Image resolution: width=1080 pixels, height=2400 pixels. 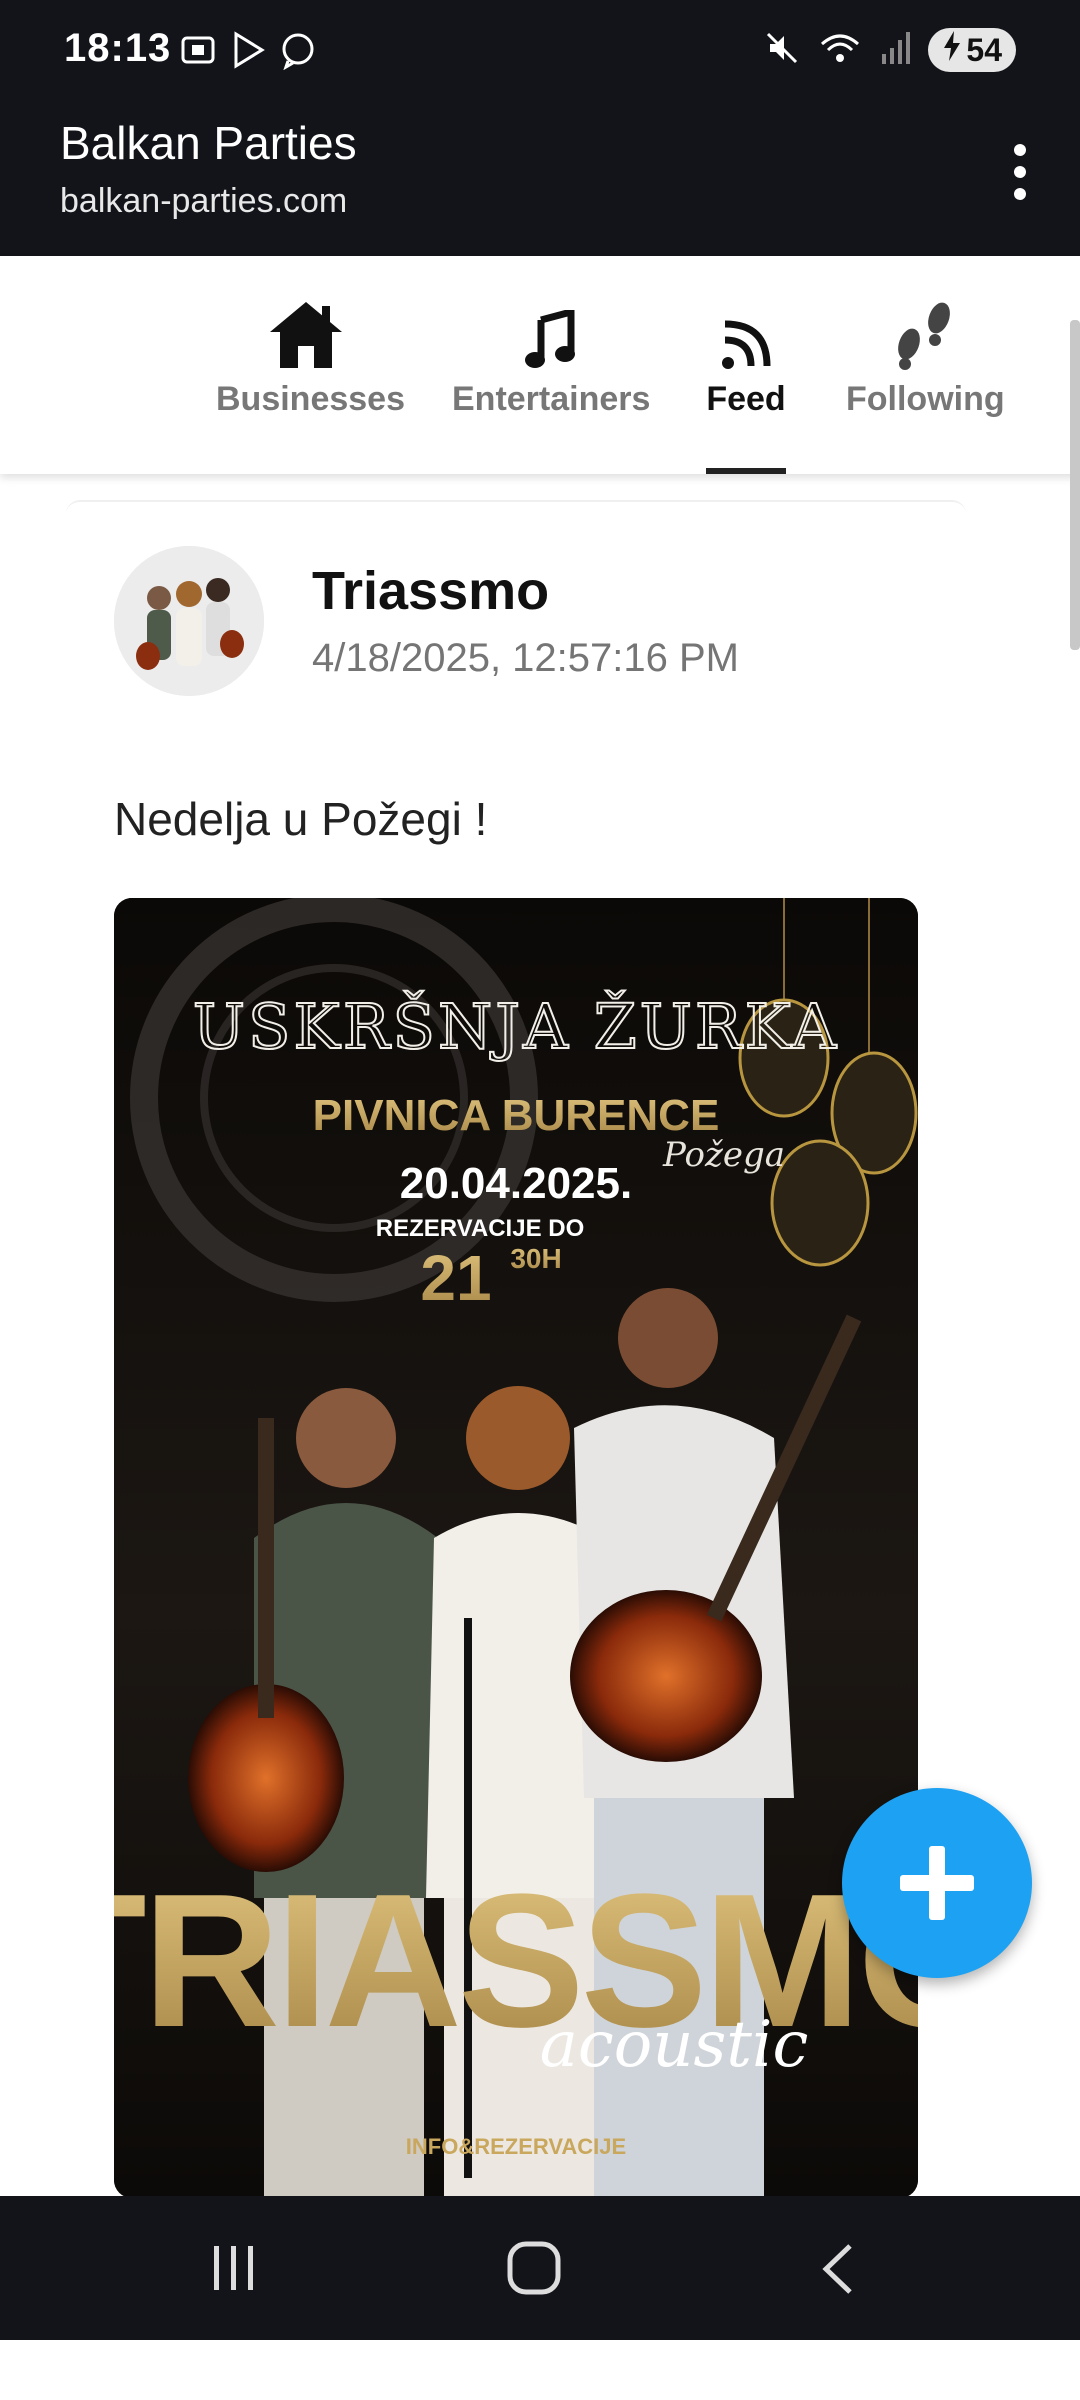 I want to click on footprints-icon, so click(x=924, y=333).